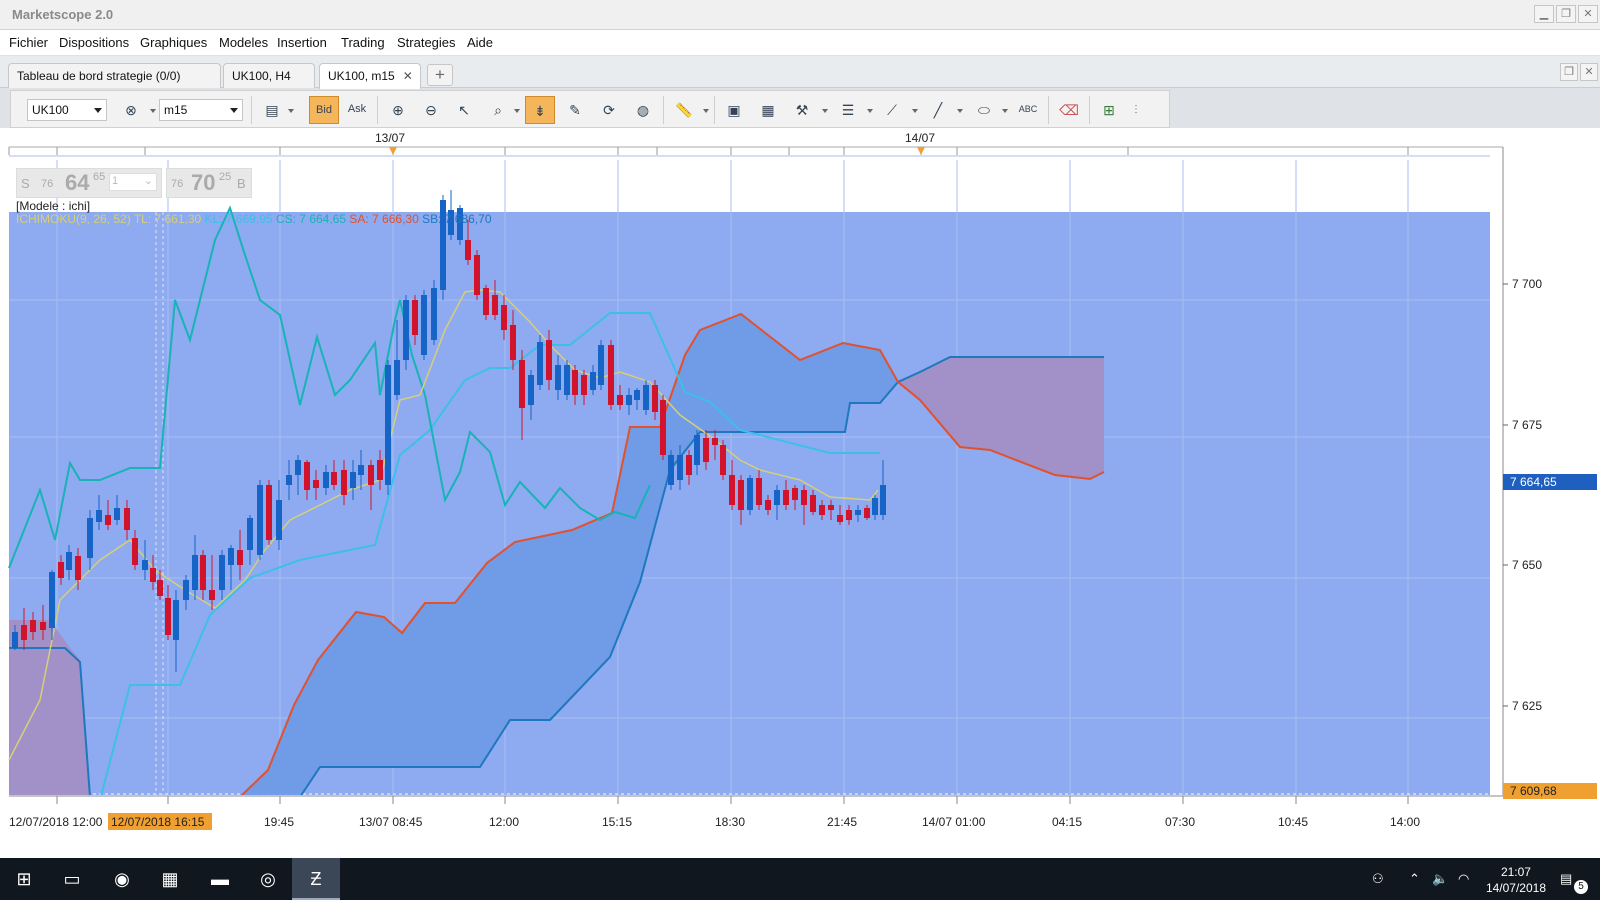  What do you see at coordinates (324, 110) in the screenshot?
I see `bid-button: Bid` at bounding box center [324, 110].